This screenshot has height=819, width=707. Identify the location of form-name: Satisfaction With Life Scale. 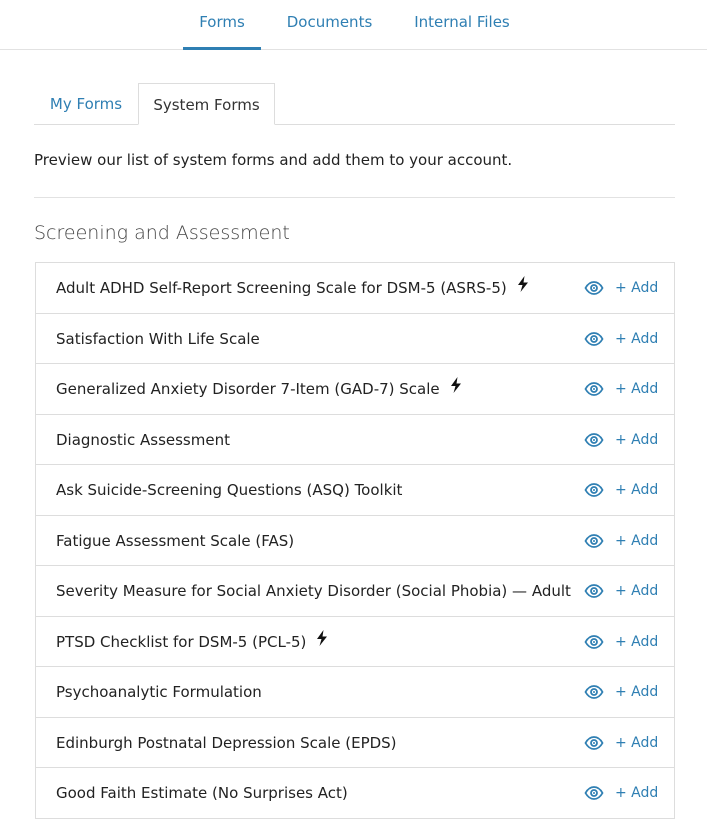
(158, 339).